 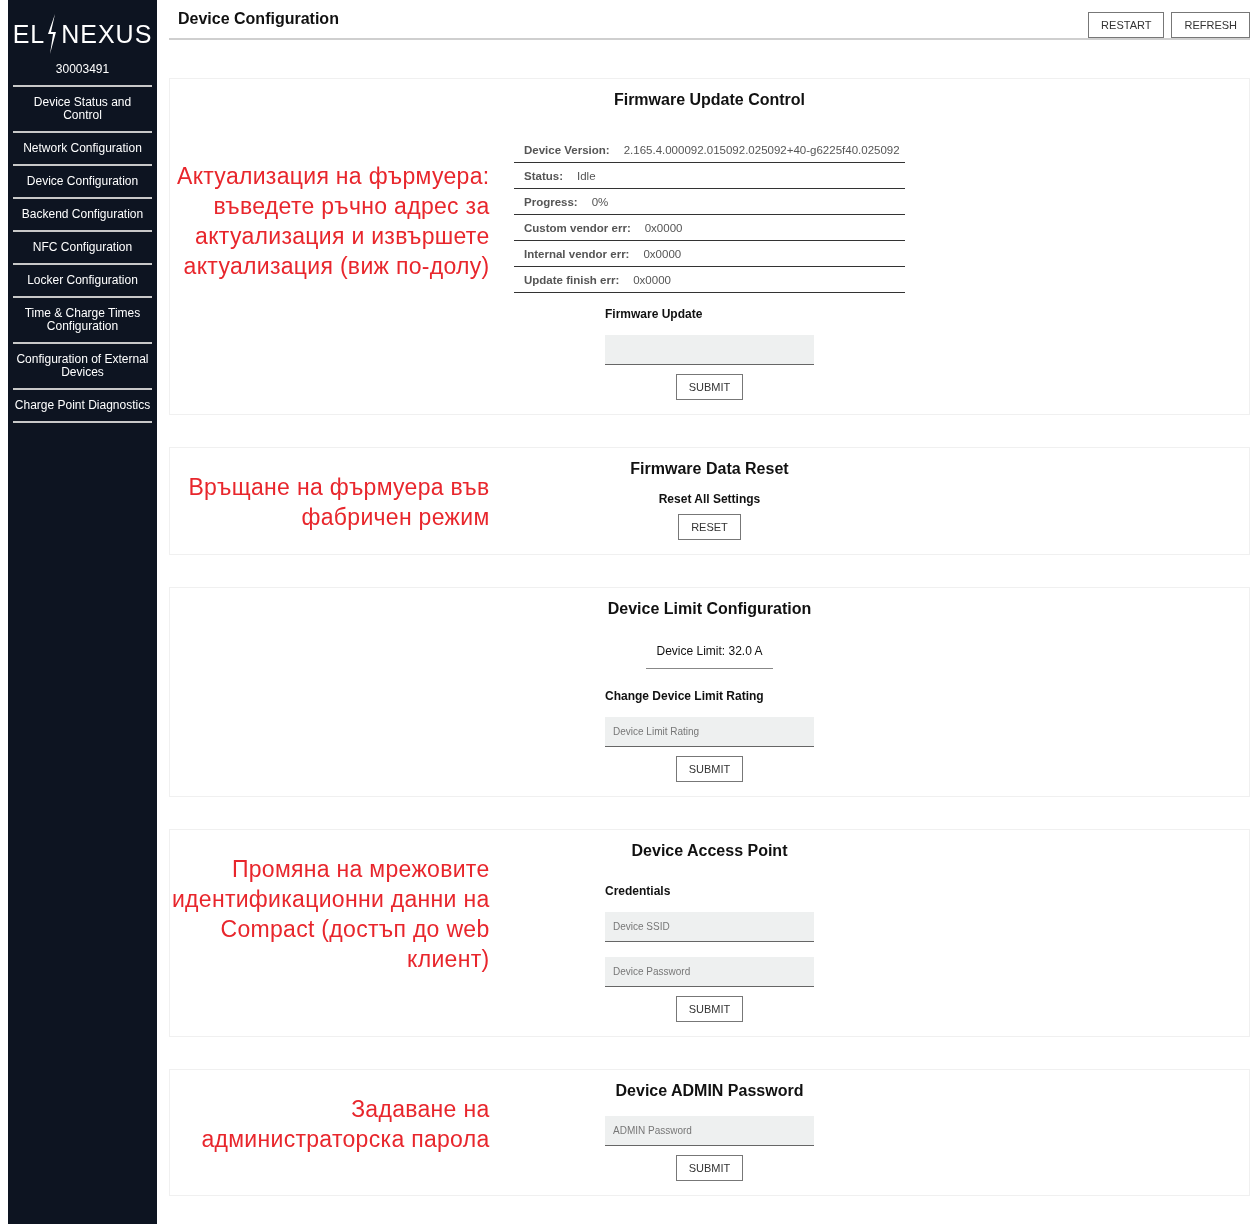 What do you see at coordinates (709, 648) in the screenshot?
I see `device-limit-reading: Device Limit: 32.0 A` at bounding box center [709, 648].